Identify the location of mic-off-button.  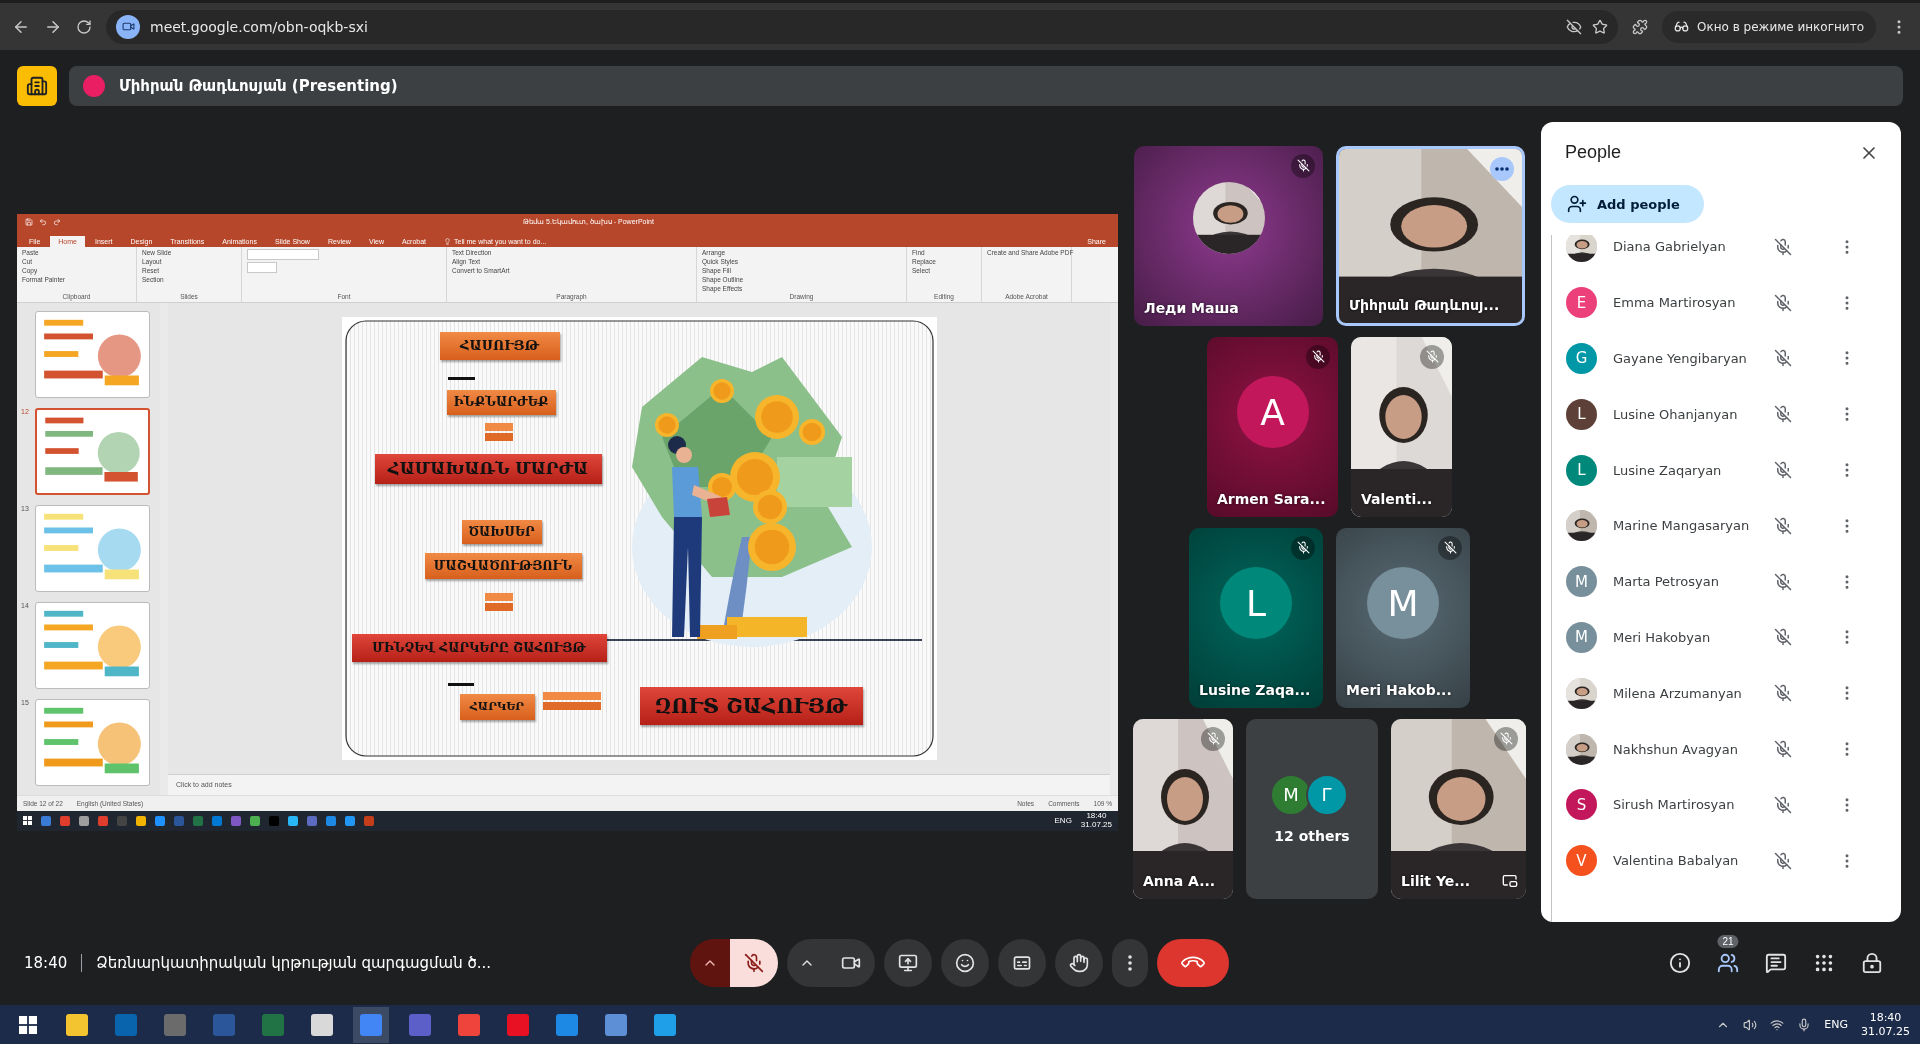
(754, 963).